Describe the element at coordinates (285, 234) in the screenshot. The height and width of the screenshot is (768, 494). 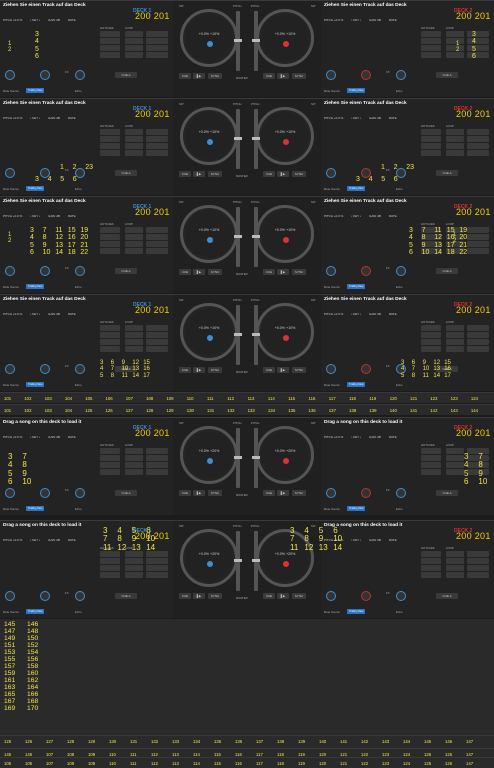
I see `jog-wheel-right: +0.0% +10%` at that location.